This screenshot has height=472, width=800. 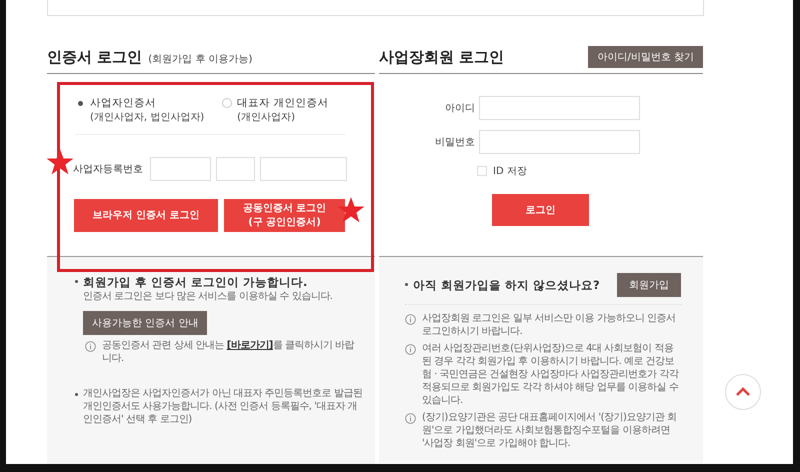 What do you see at coordinates (540, 210) in the screenshot?
I see `login-button: 로그인` at bounding box center [540, 210].